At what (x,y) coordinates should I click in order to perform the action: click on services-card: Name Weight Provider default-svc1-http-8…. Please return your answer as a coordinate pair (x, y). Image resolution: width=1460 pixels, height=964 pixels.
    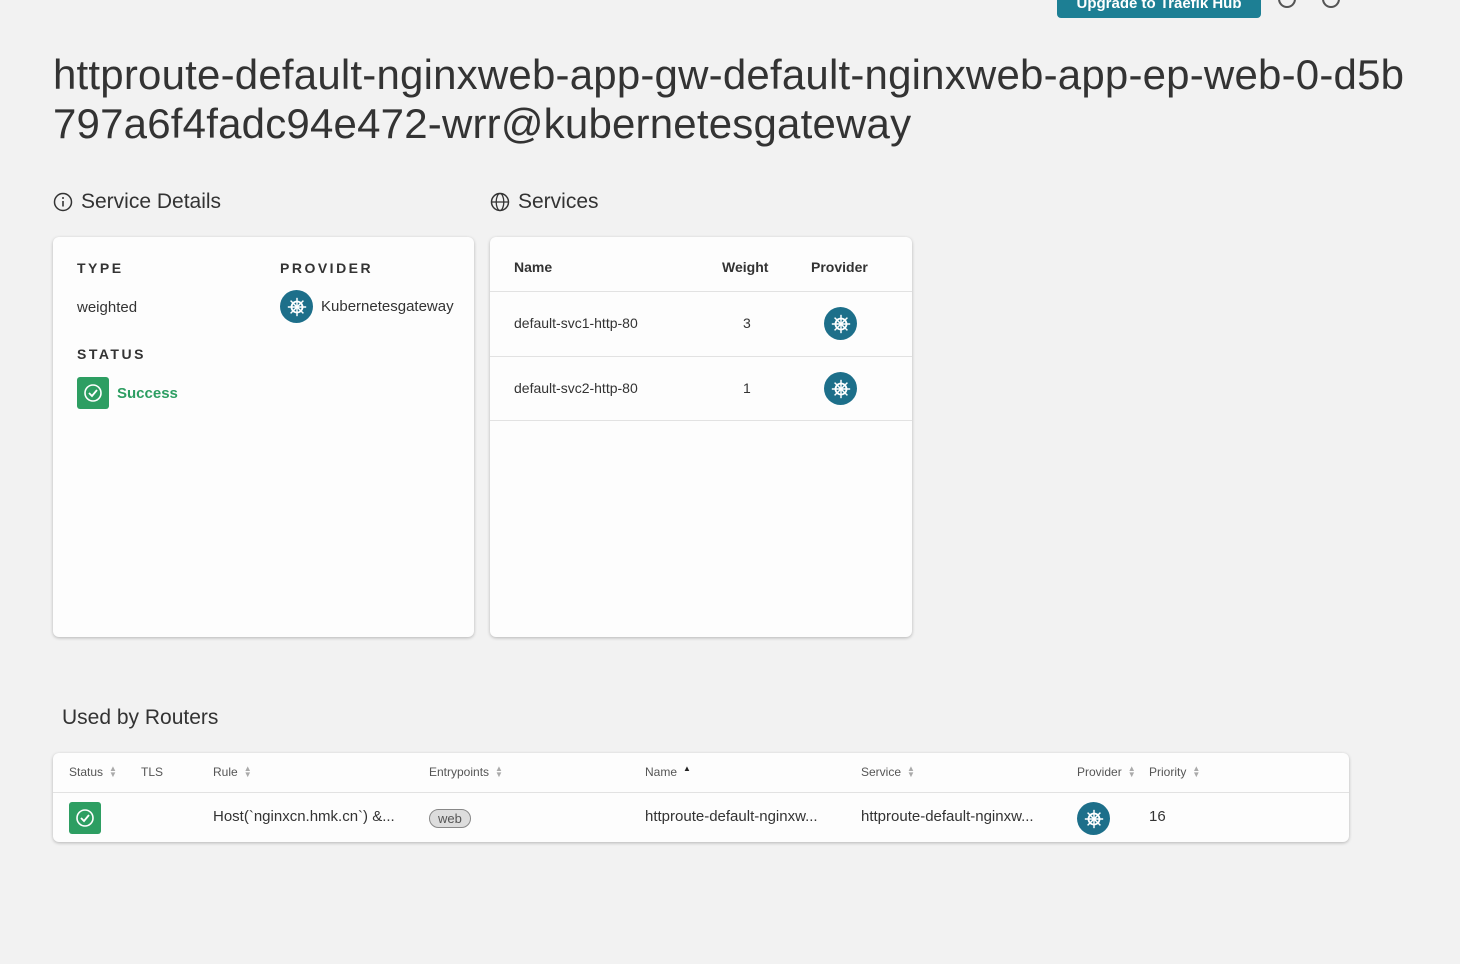
    Looking at the image, I should click on (701, 437).